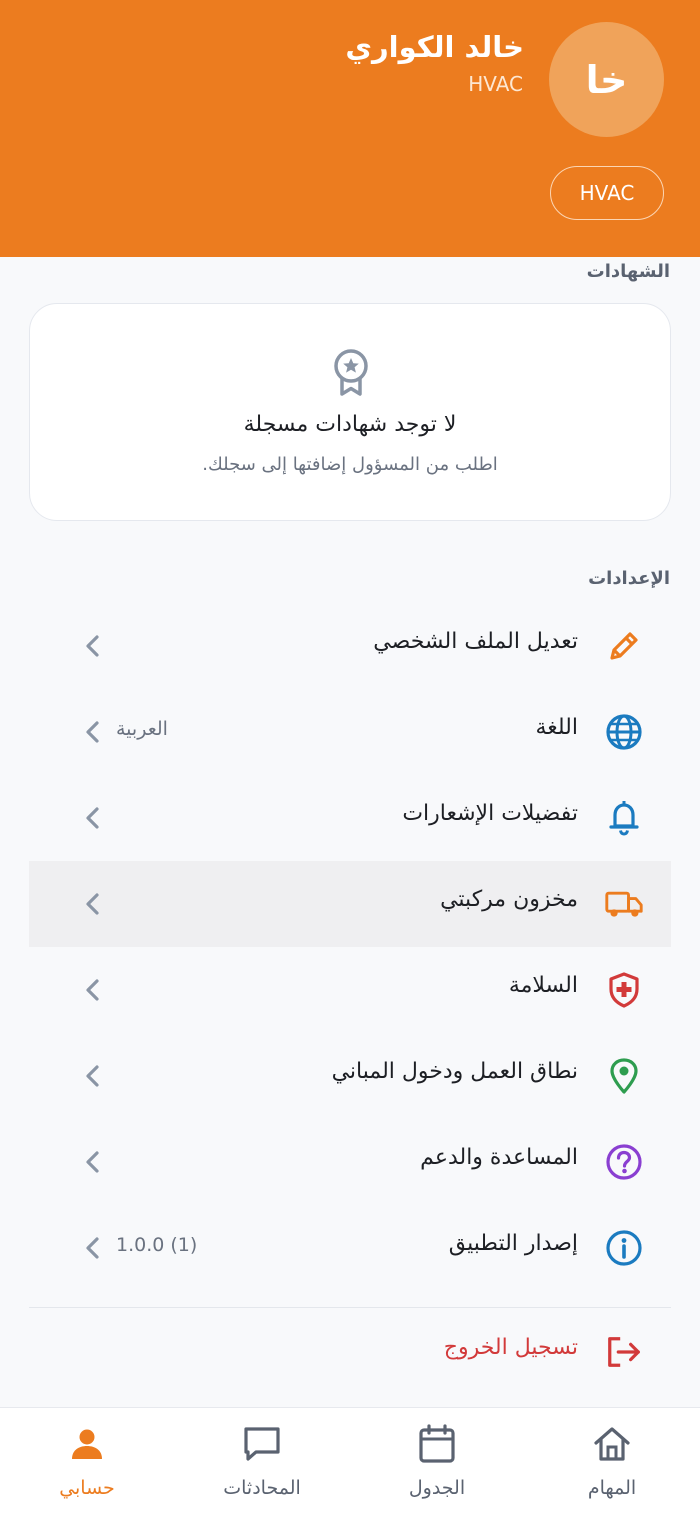 The width and height of the screenshot is (700, 1515). Describe the element at coordinates (262, 1488) in the screenshot. I see `nav-tab-label: المحادثات` at that location.